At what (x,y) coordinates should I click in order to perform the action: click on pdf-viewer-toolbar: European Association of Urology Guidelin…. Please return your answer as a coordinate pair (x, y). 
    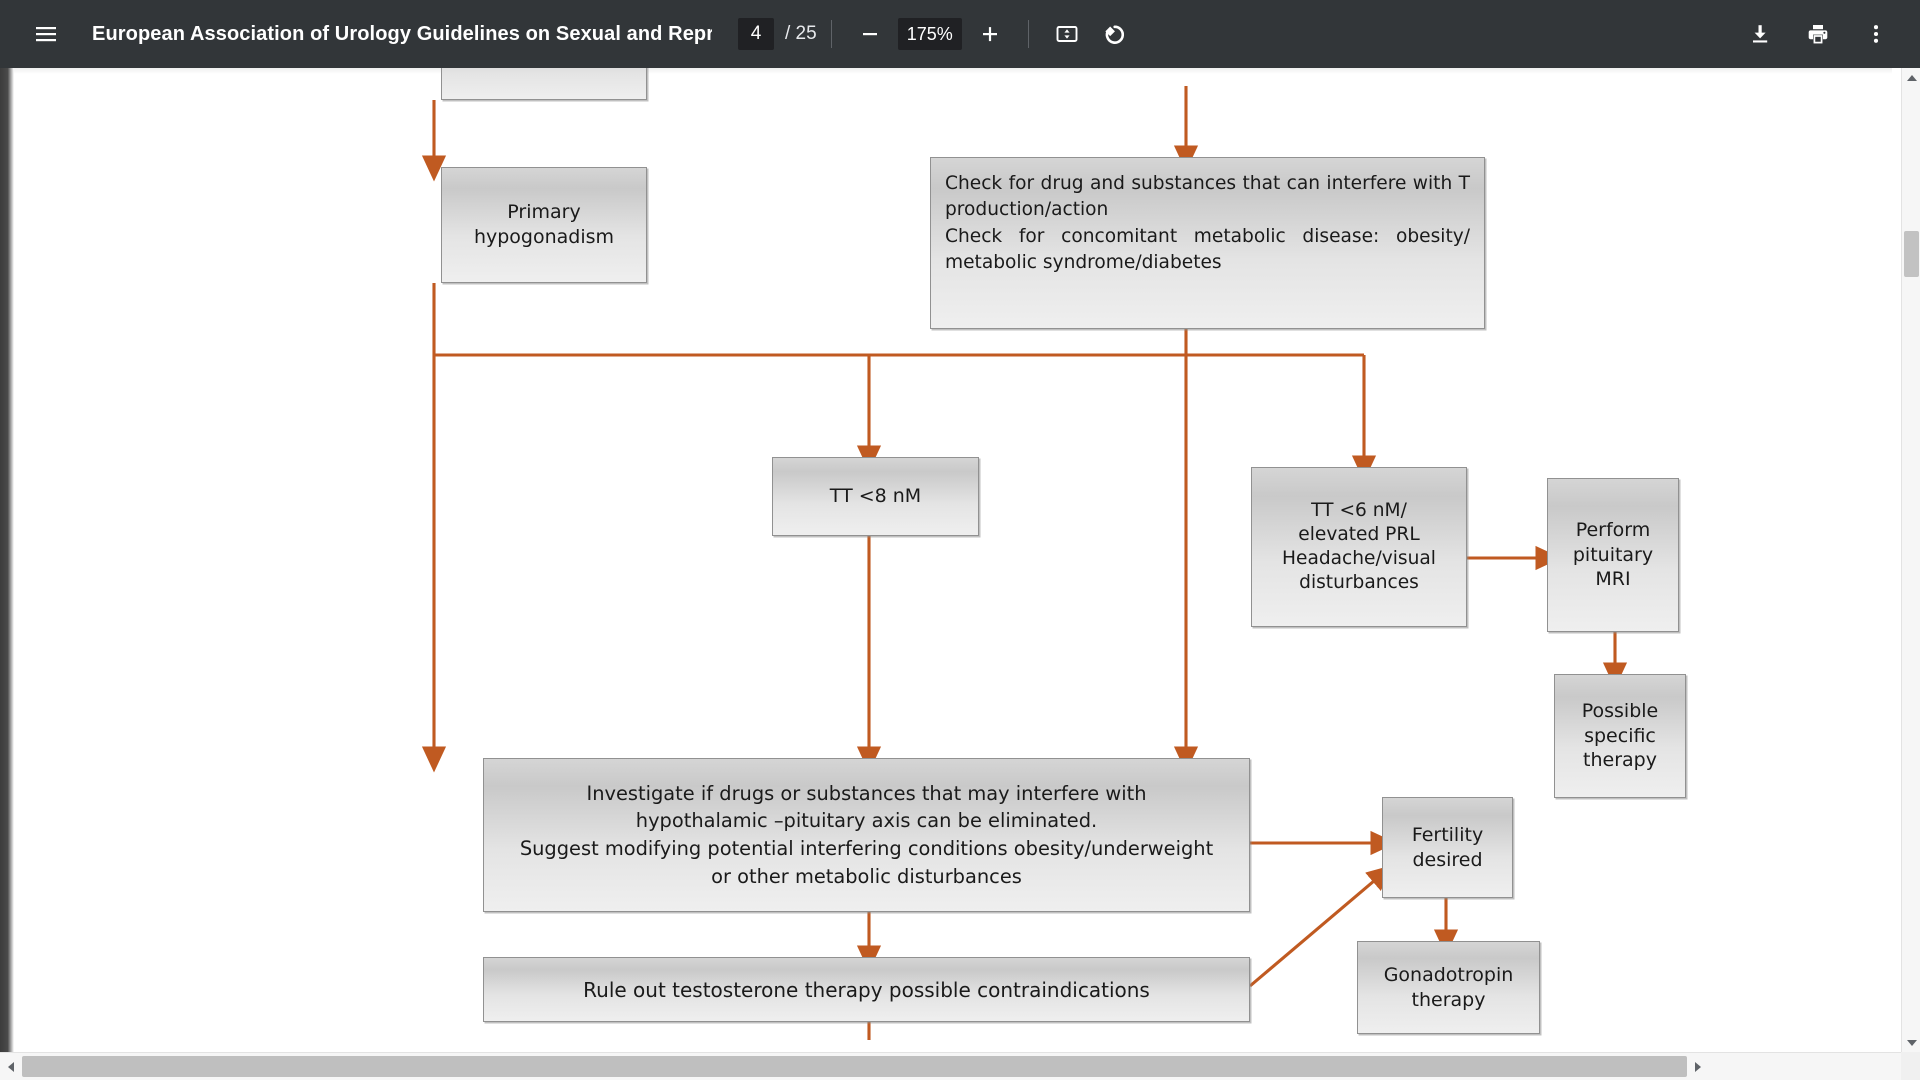
    Looking at the image, I should click on (960, 34).